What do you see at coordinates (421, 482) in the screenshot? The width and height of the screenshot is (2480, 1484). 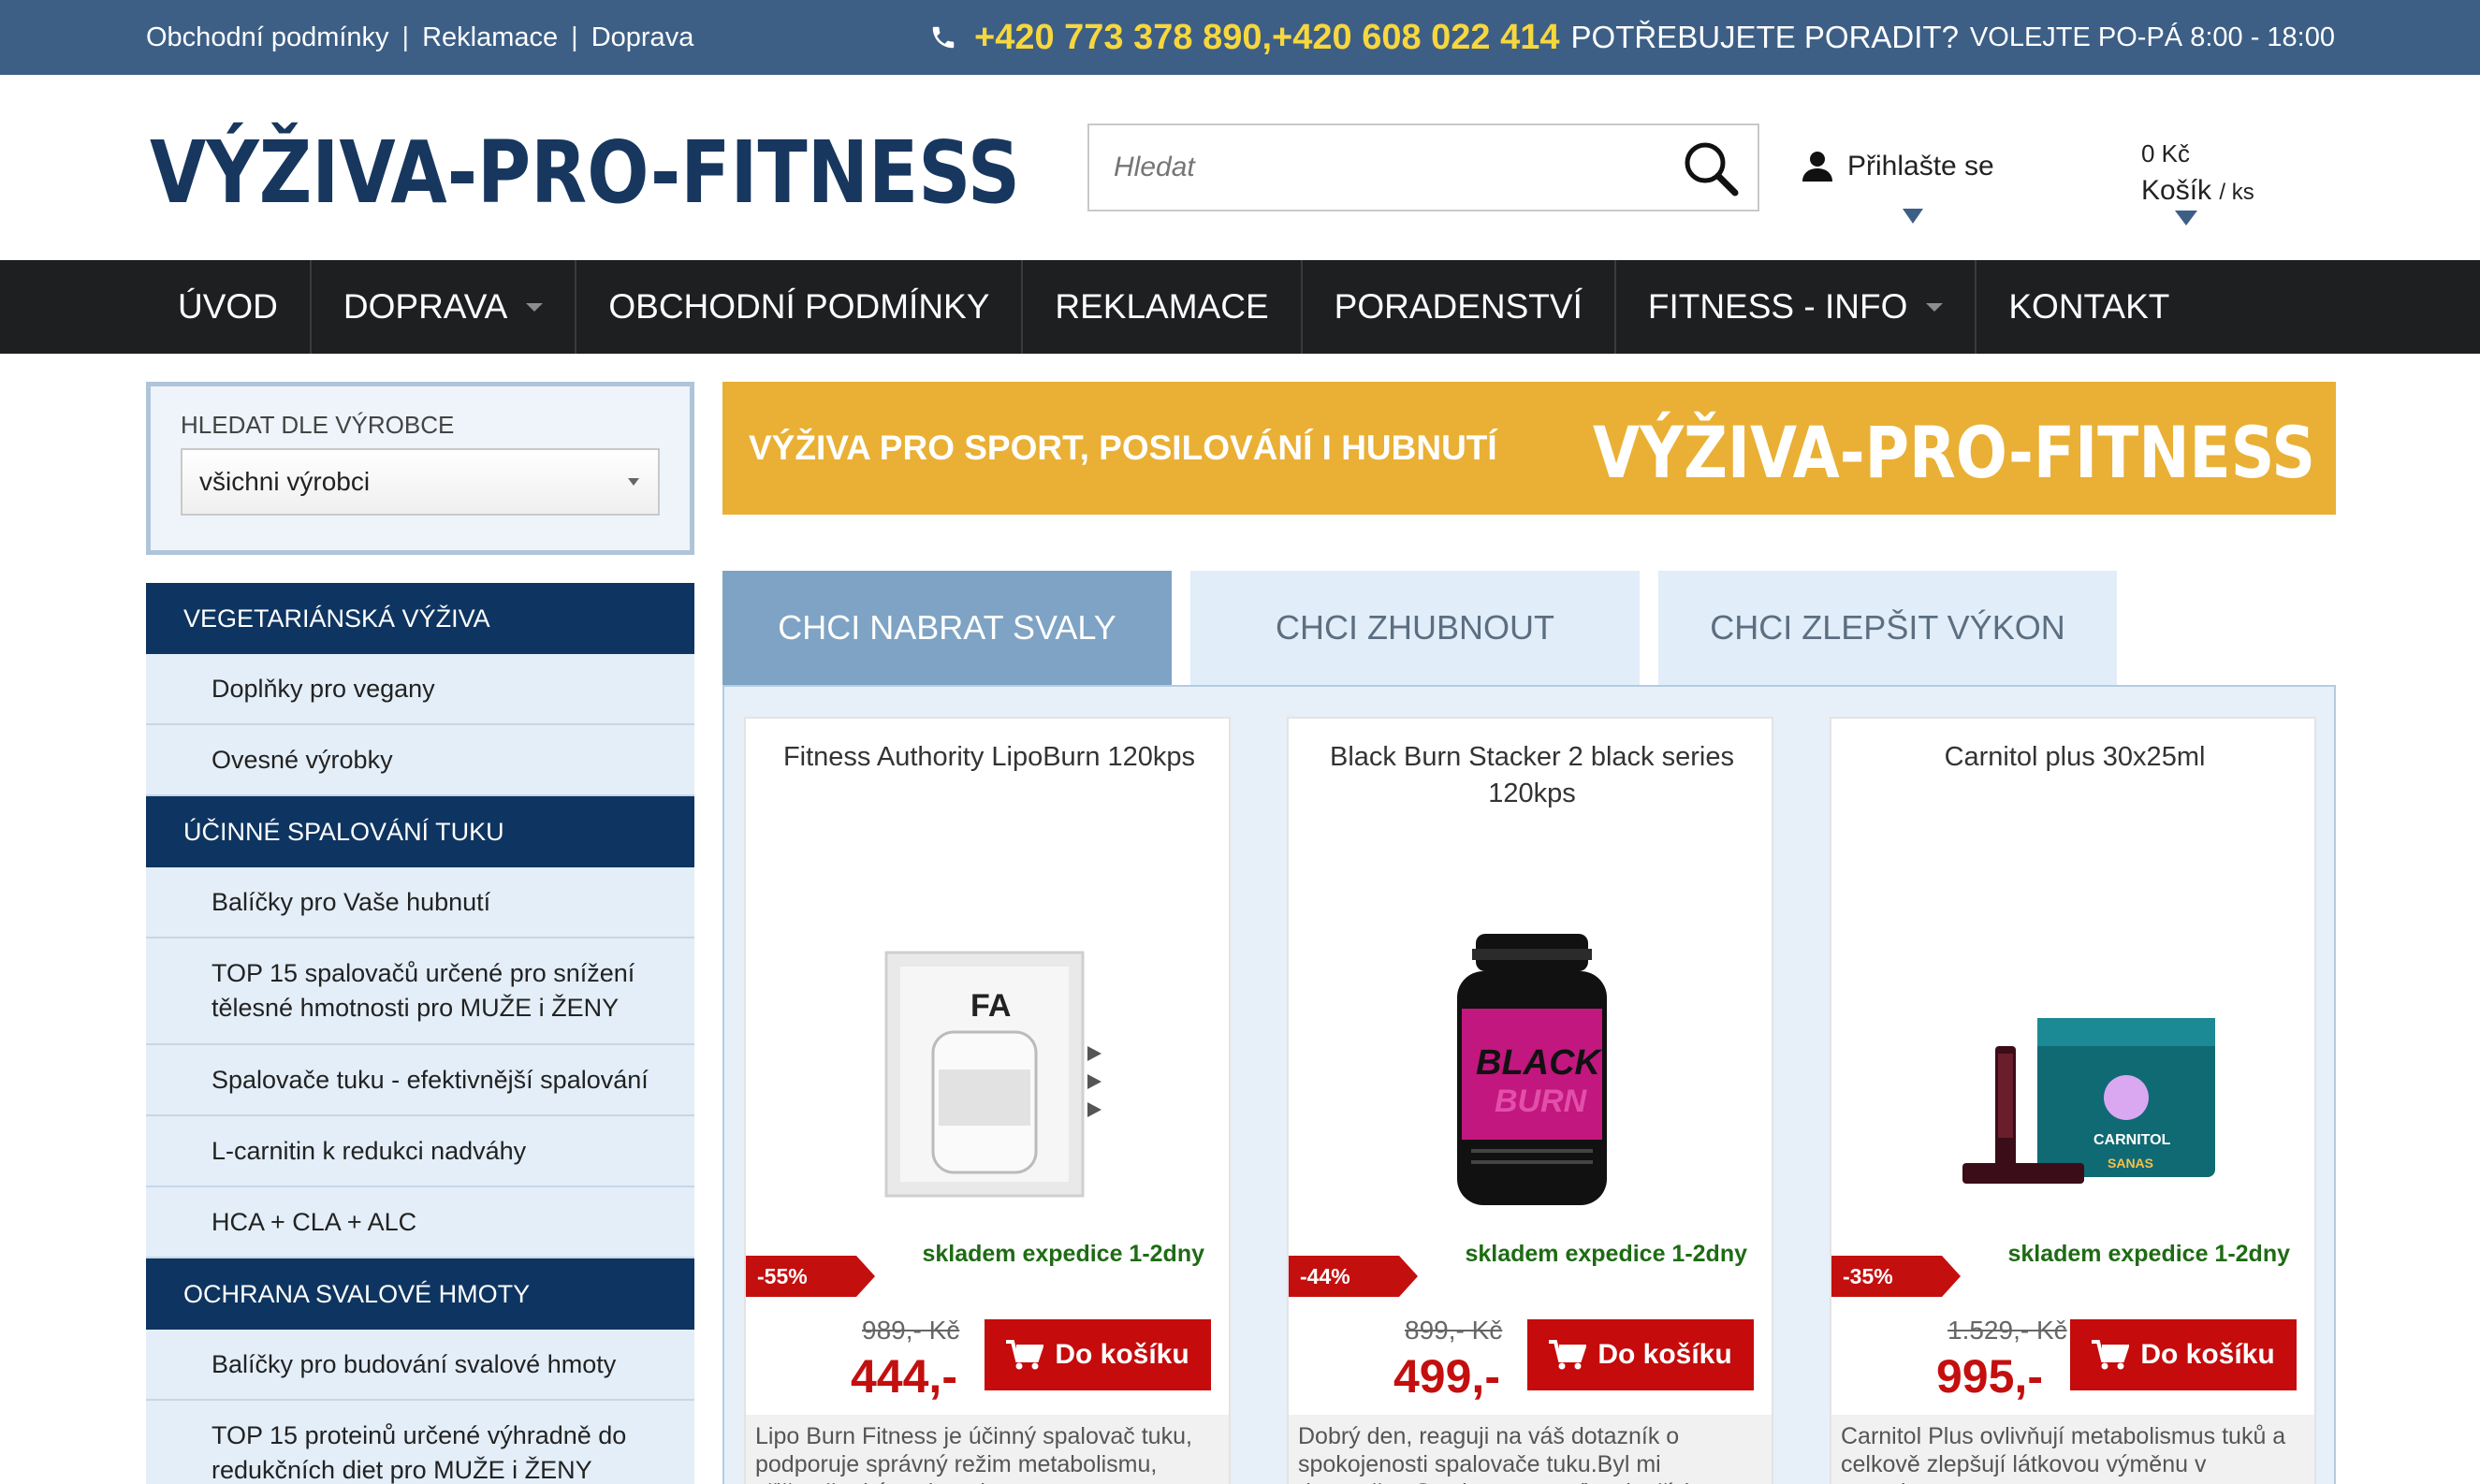 I see `manufacturer-select: všichni výrobci` at bounding box center [421, 482].